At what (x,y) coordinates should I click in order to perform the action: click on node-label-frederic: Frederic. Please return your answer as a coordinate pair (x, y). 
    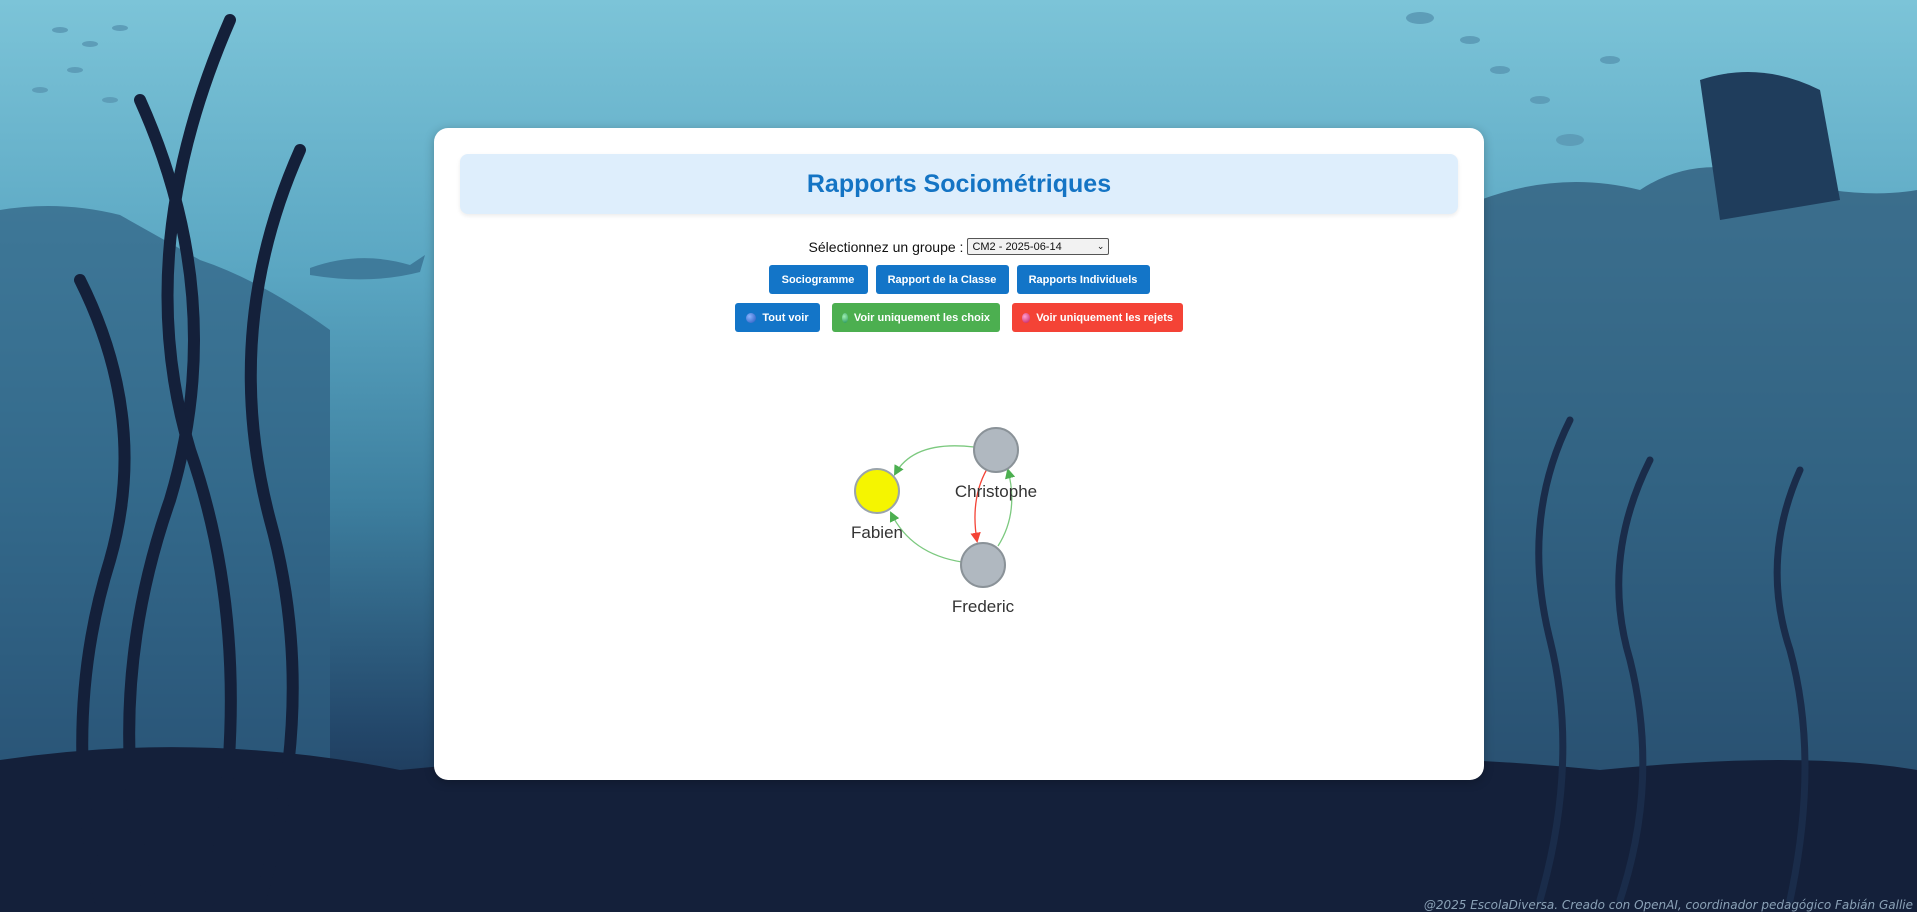
    Looking at the image, I should click on (983, 606).